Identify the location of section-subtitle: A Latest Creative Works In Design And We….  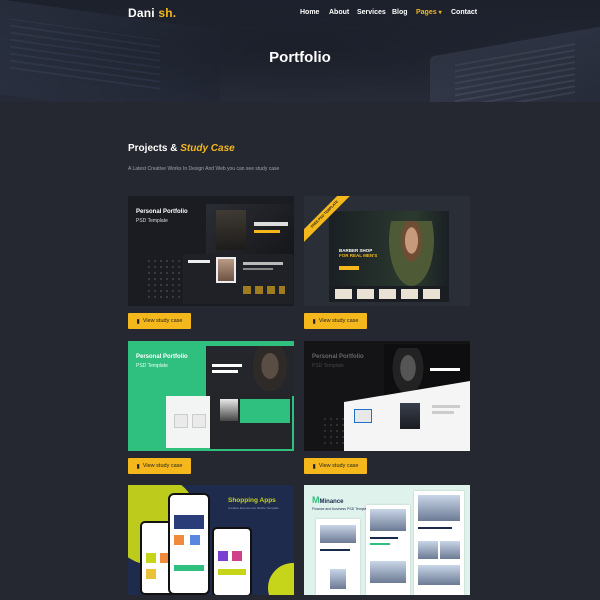
(204, 169).